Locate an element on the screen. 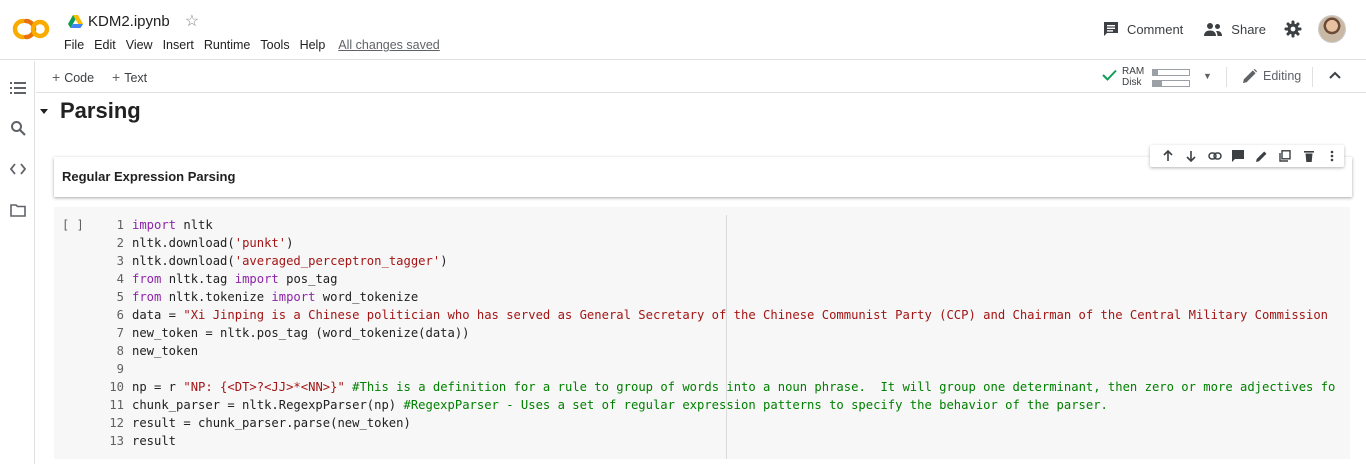 The width and height of the screenshot is (1366, 464). ram-usage-fill is located at coordinates (1156, 72).